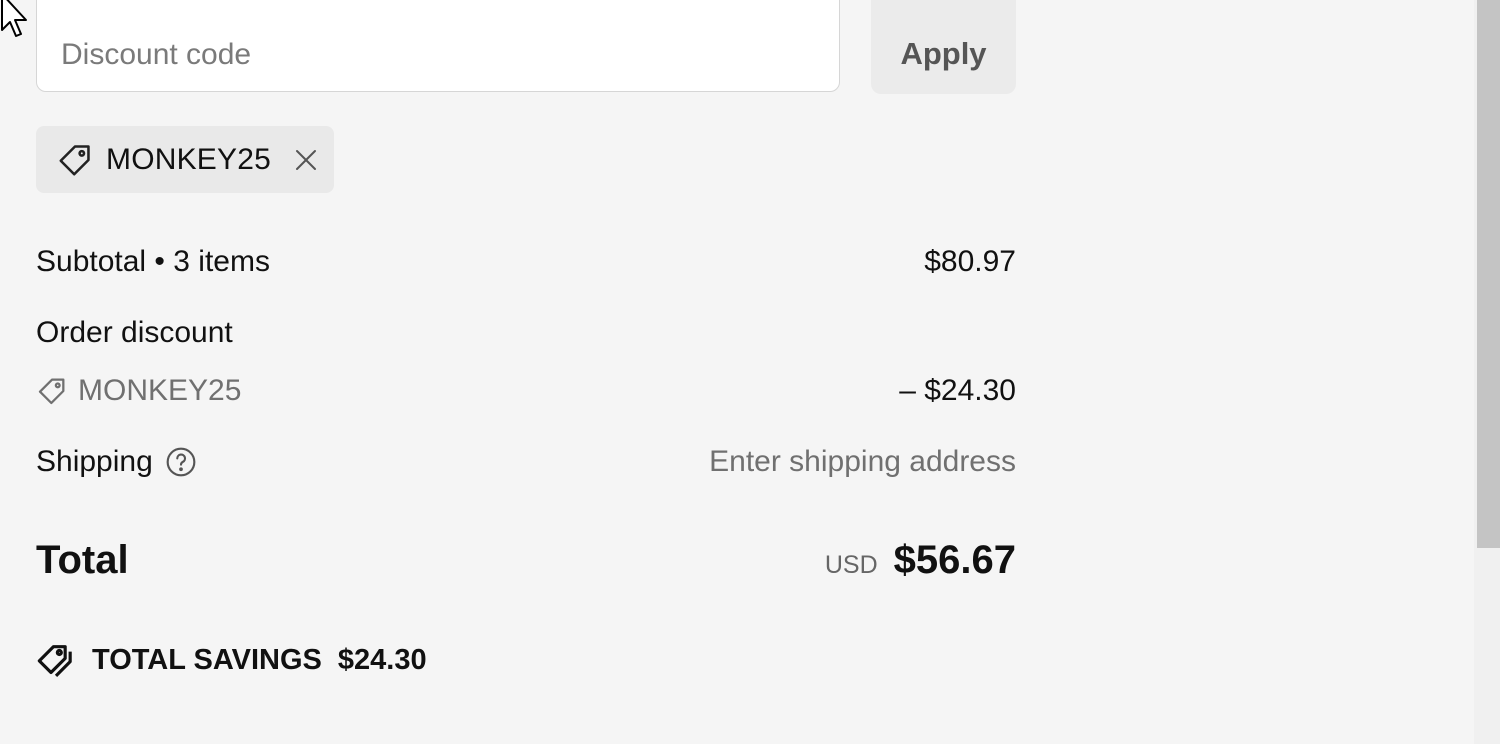 The height and width of the screenshot is (744, 1500). I want to click on discount-value: – $24.30, so click(957, 390).